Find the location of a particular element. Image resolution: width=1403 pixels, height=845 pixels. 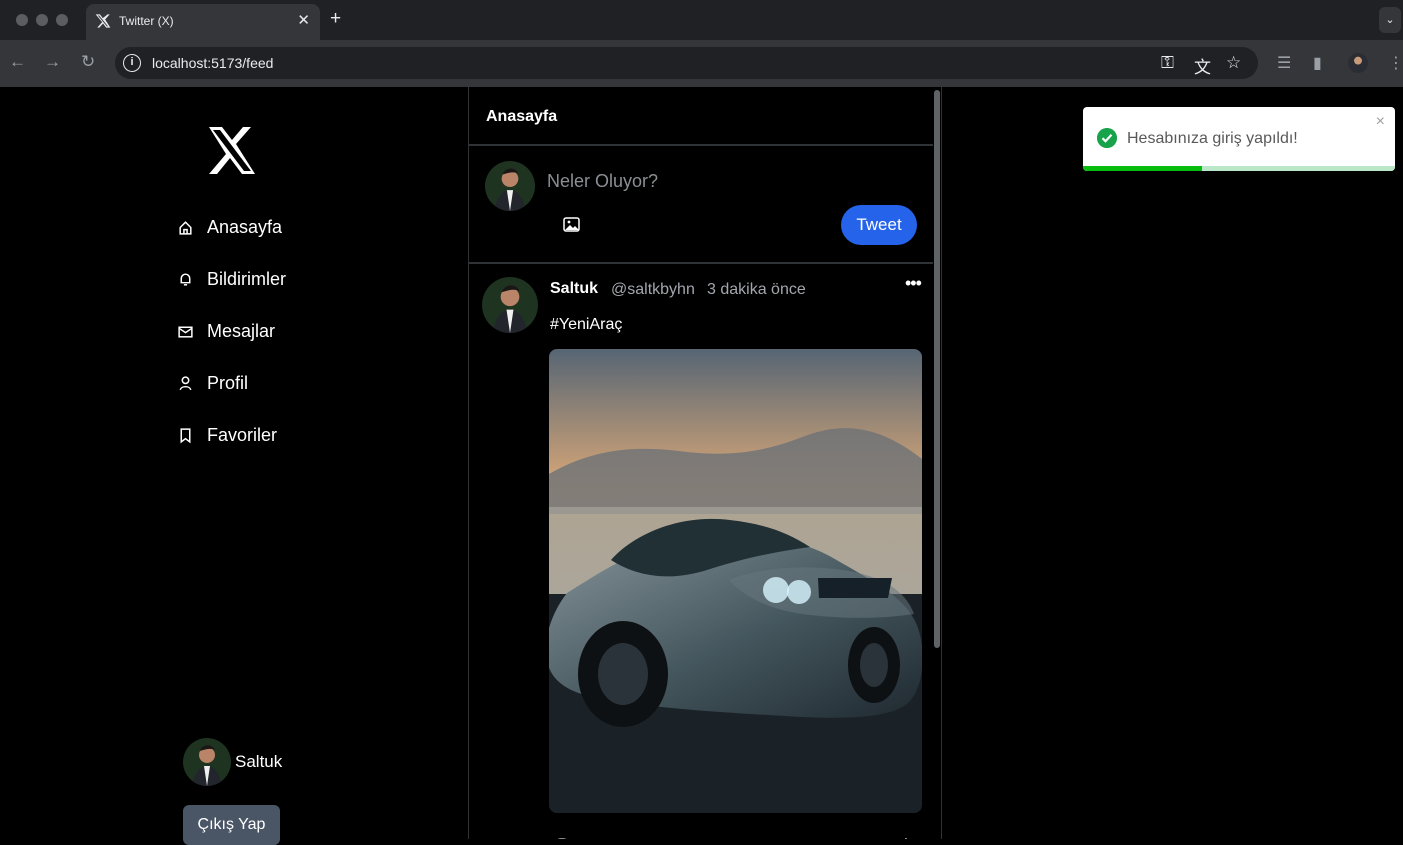

feed-title: Anasayfa is located at coordinates (522, 116).